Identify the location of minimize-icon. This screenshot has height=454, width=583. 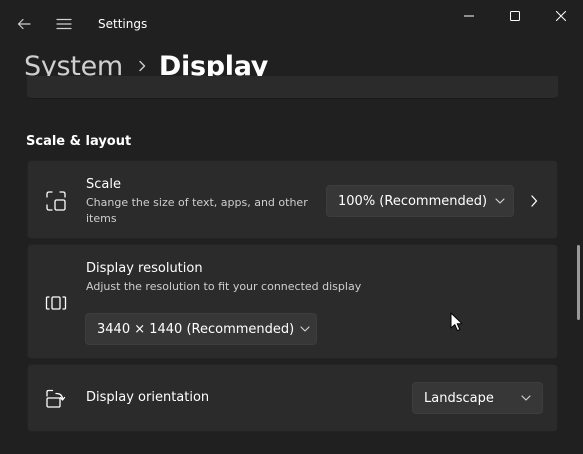
(469, 16).